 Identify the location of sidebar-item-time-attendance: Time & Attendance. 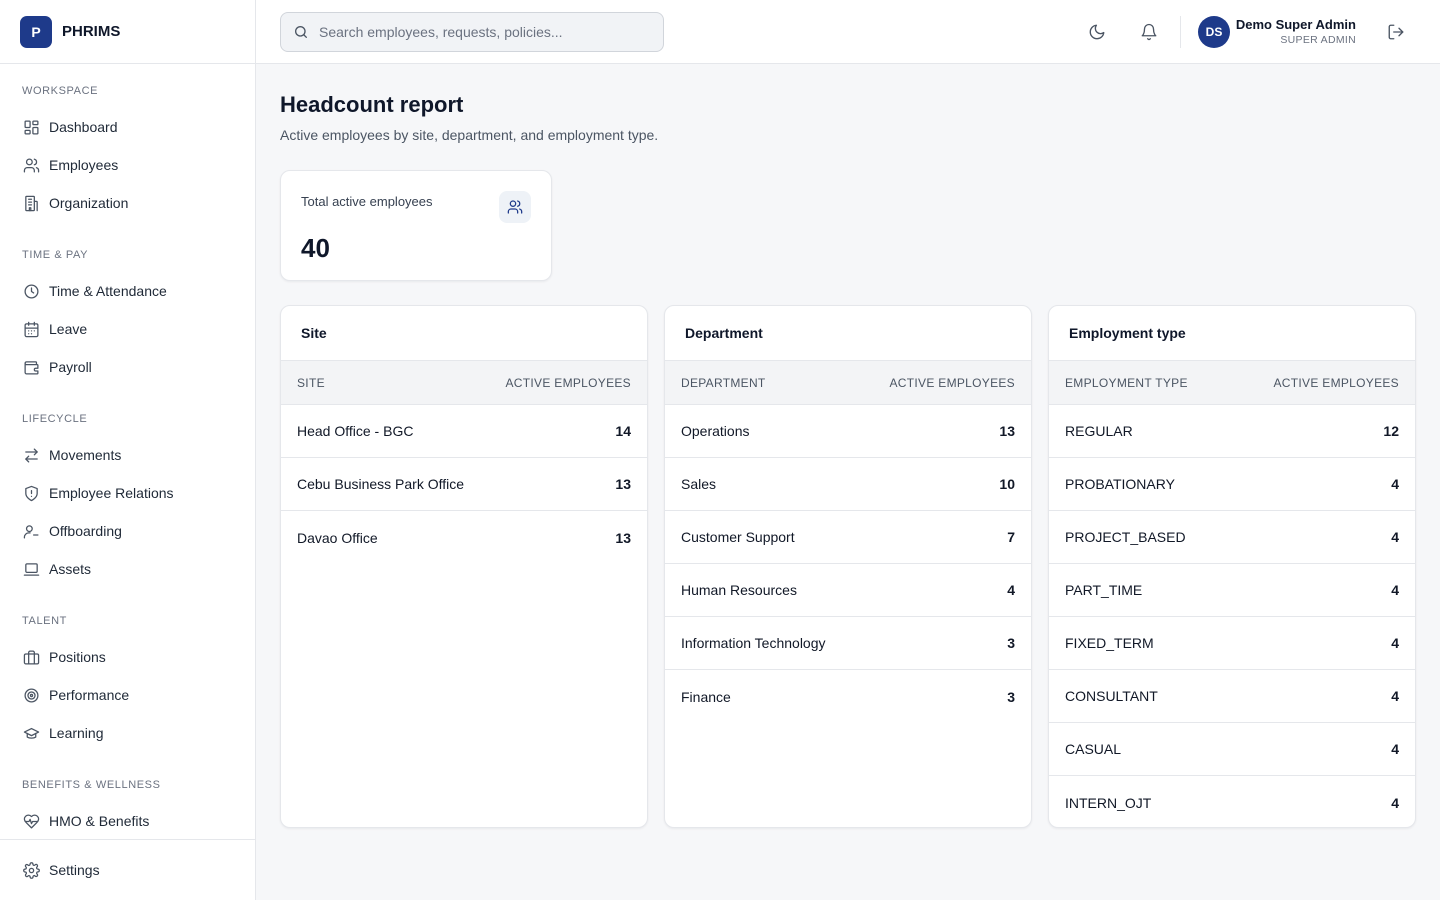
(127, 291).